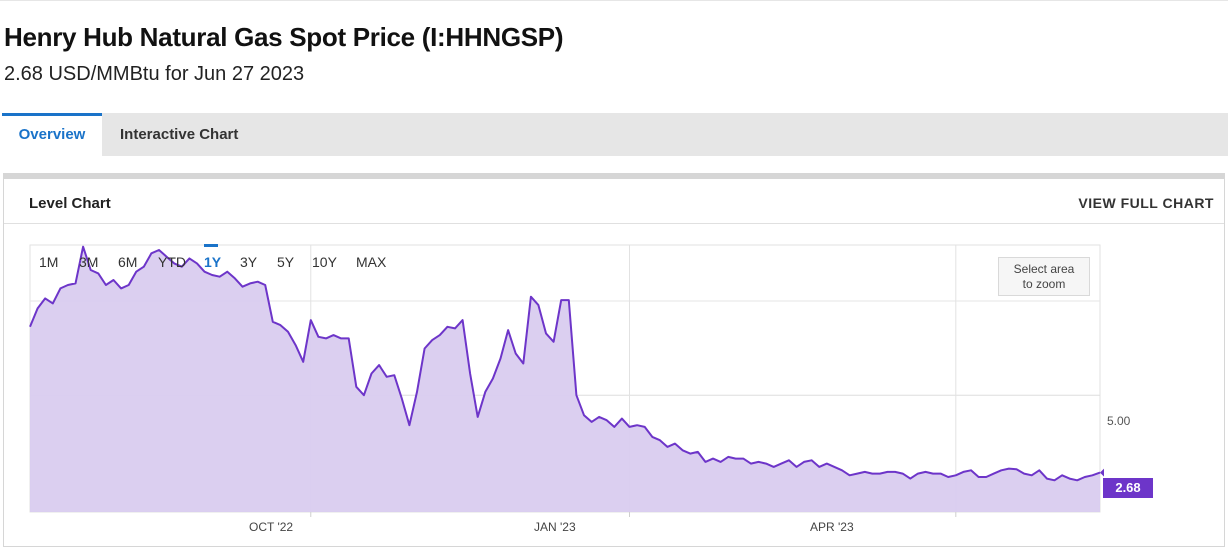 Image resolution: width=1228 pixels, height=549 pixels. What do you see at coordinates (88, 262) in the screenshot?
I see `range-3m-button: 3M` at bounding box center [88, 262].